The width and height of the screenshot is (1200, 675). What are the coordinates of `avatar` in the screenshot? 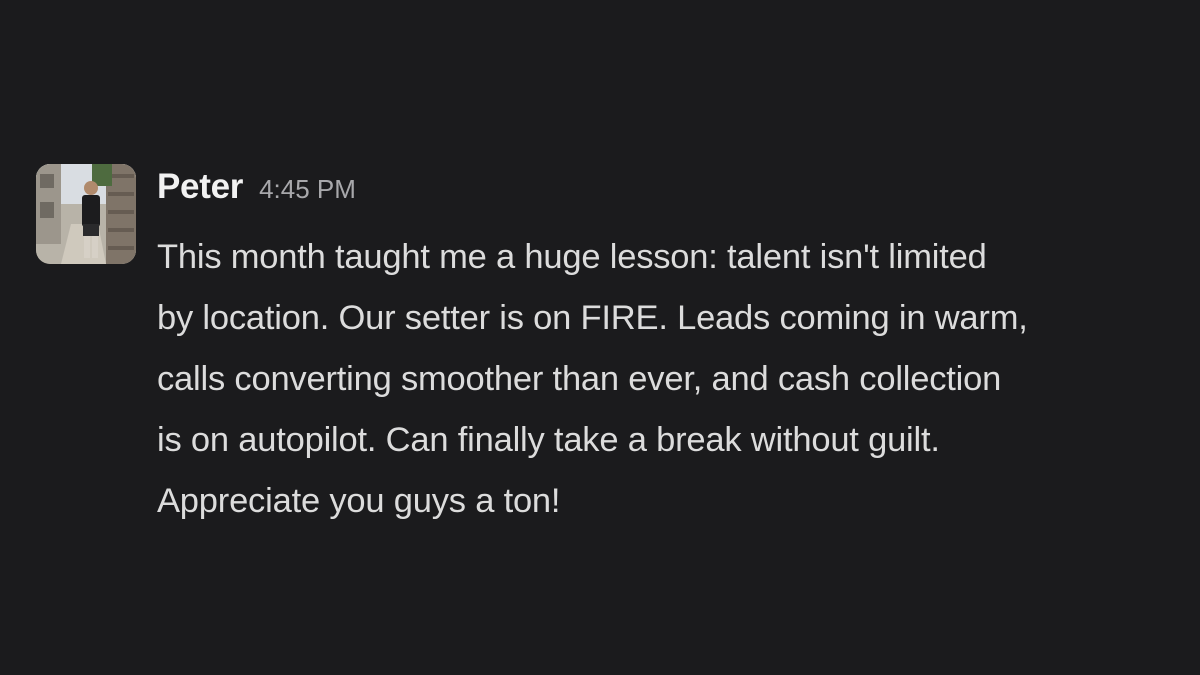 It's located at (86, 214).